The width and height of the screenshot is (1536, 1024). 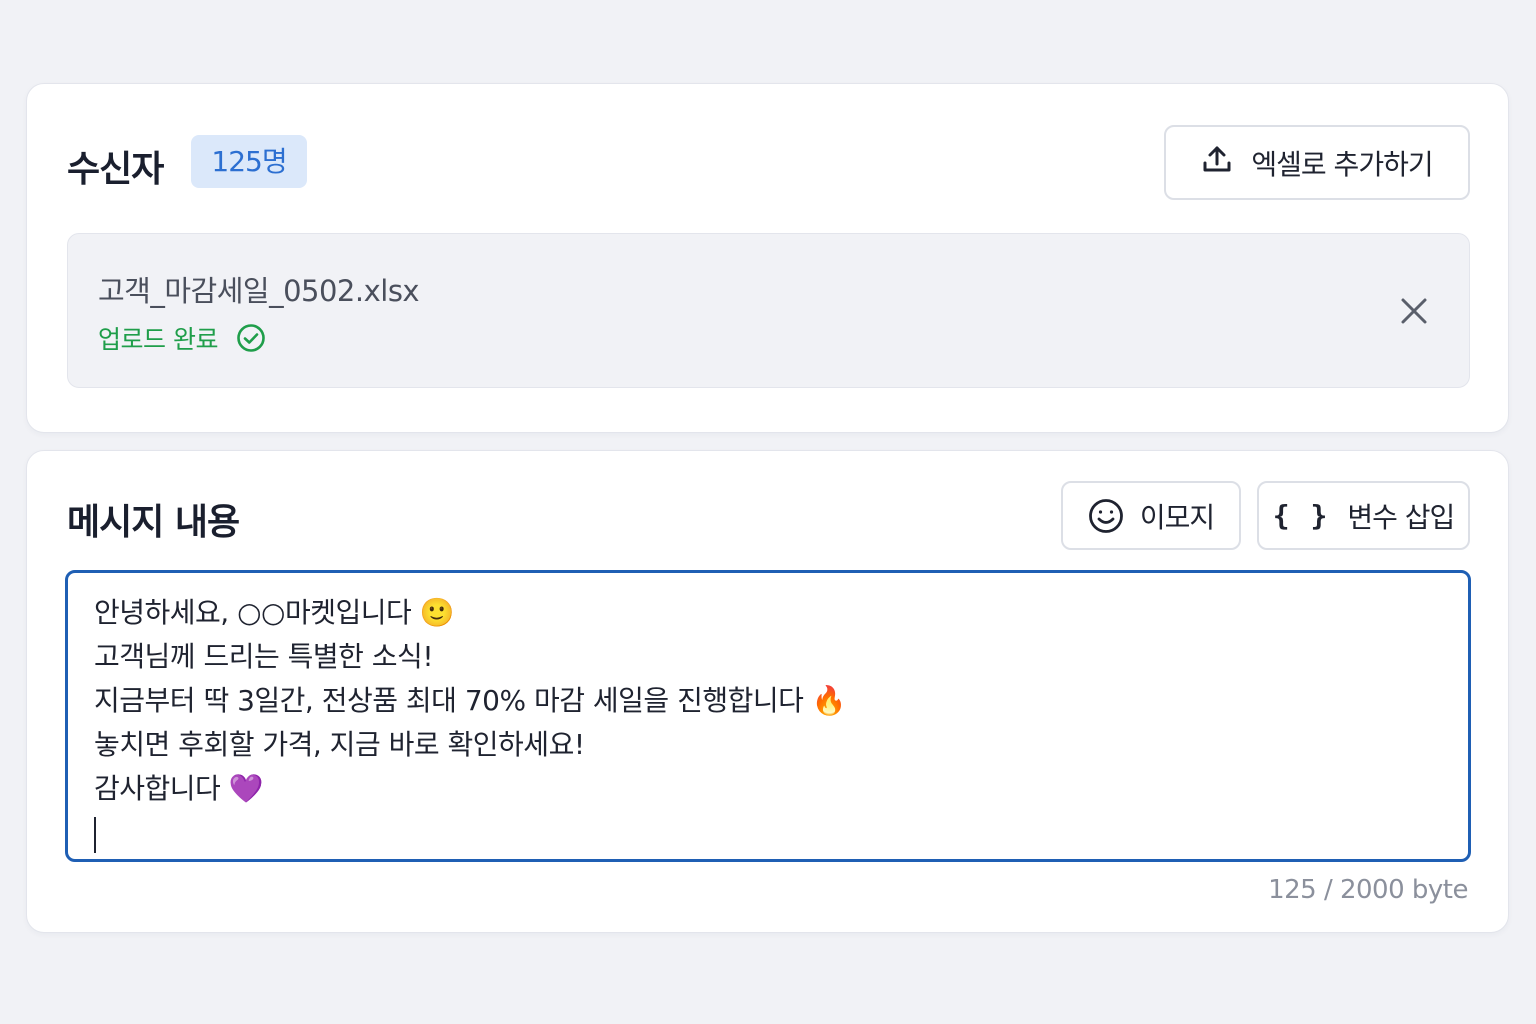 I want to click on emoji-button: 이모지, so click(x=1151, y=515).